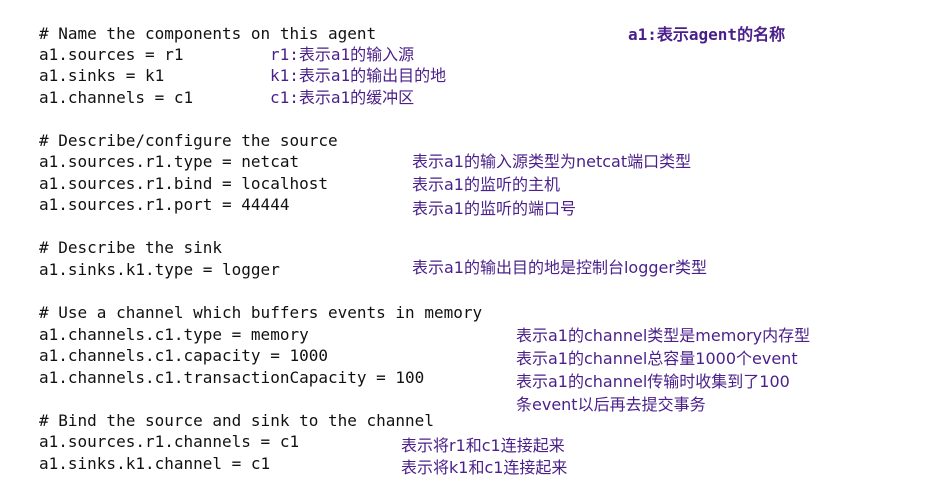 The width and height of the screenshot is (950, 499). What do you see at coordinates (183, 355) in the screenshot?
I see `code-channel-capacity: a1.channels.c1.capacity = 1000` at bounding box center [183, 355].